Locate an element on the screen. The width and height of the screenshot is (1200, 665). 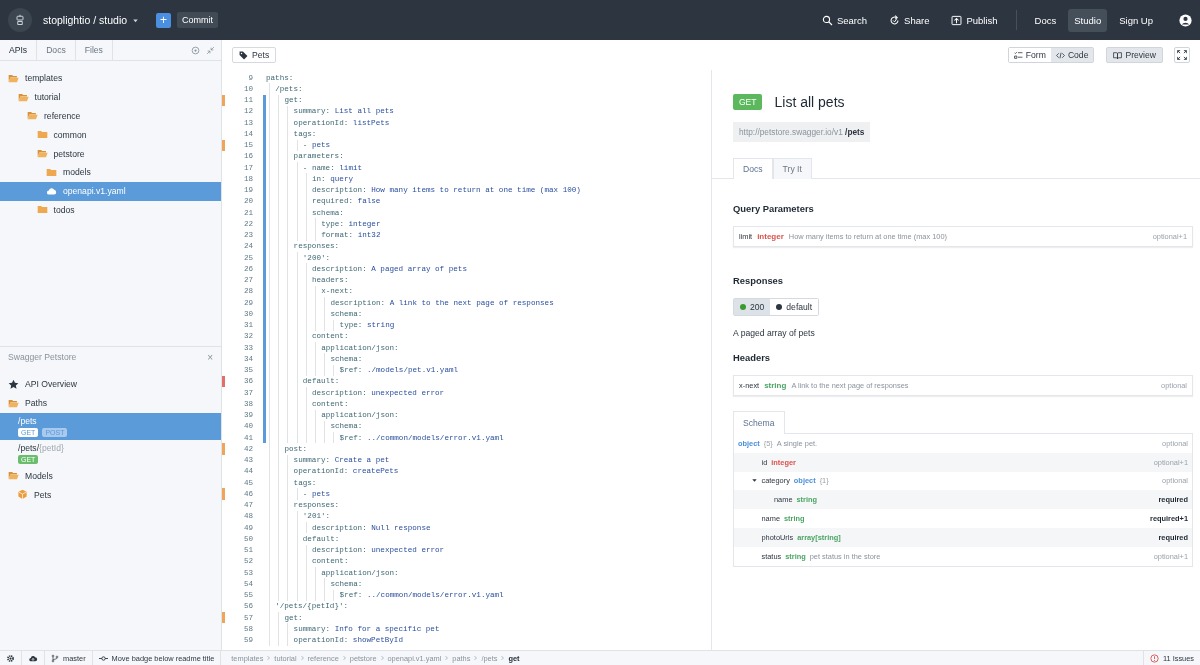
tree-item: models is located at coordinates (110, 172).